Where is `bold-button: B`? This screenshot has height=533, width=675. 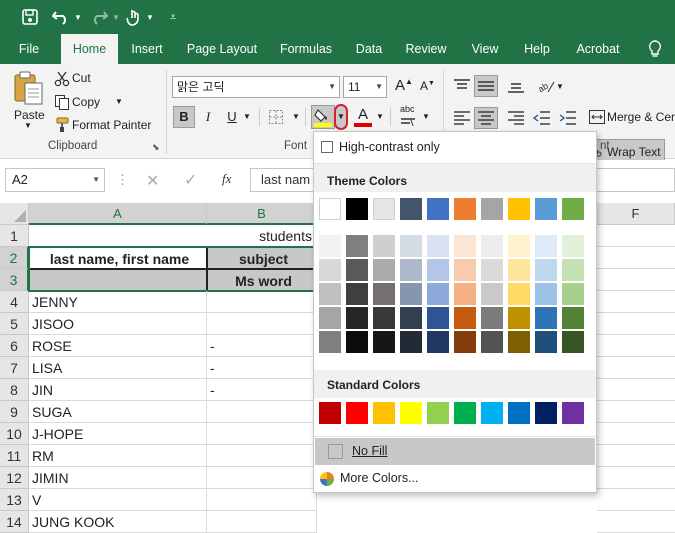
bold-button: B is located at coordinates (184, 117).